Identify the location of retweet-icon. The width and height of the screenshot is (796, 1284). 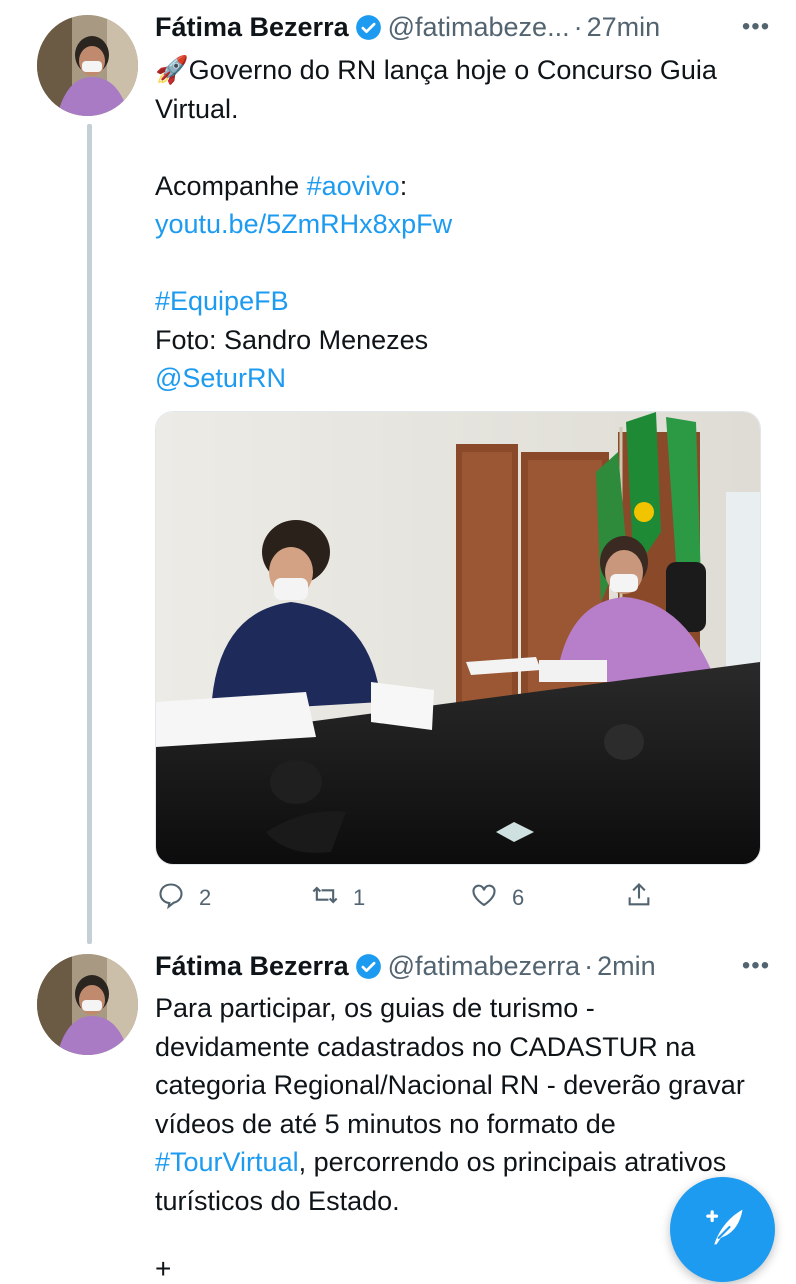
(325, 898).